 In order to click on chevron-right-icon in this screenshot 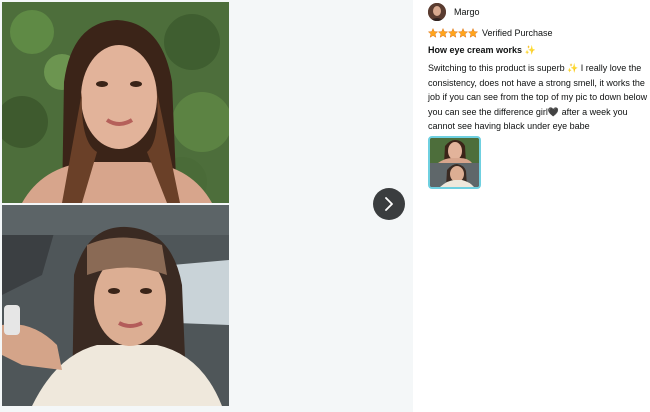, I will do `click(389, 204)`.